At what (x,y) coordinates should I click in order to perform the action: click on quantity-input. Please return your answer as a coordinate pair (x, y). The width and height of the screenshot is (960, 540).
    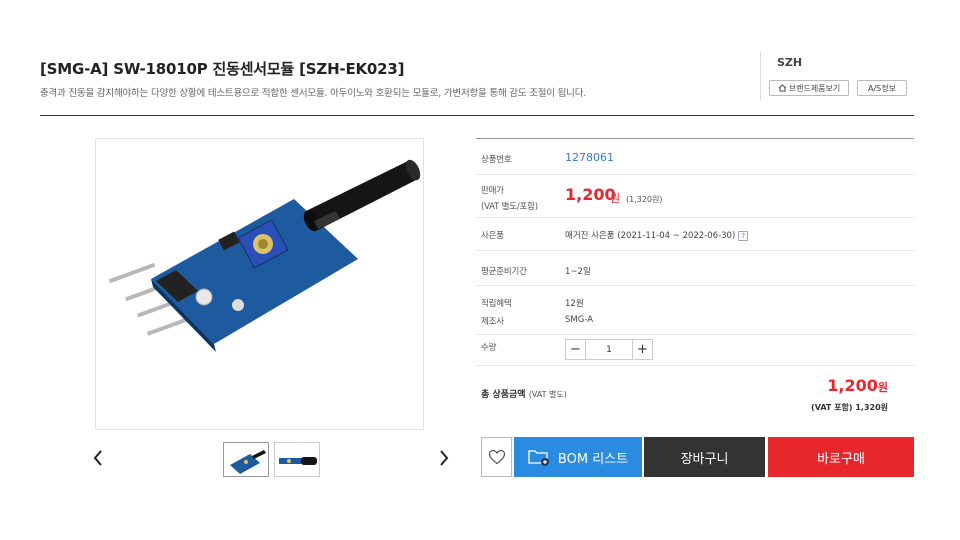
    Looking at the image, I should click on (609, 349).